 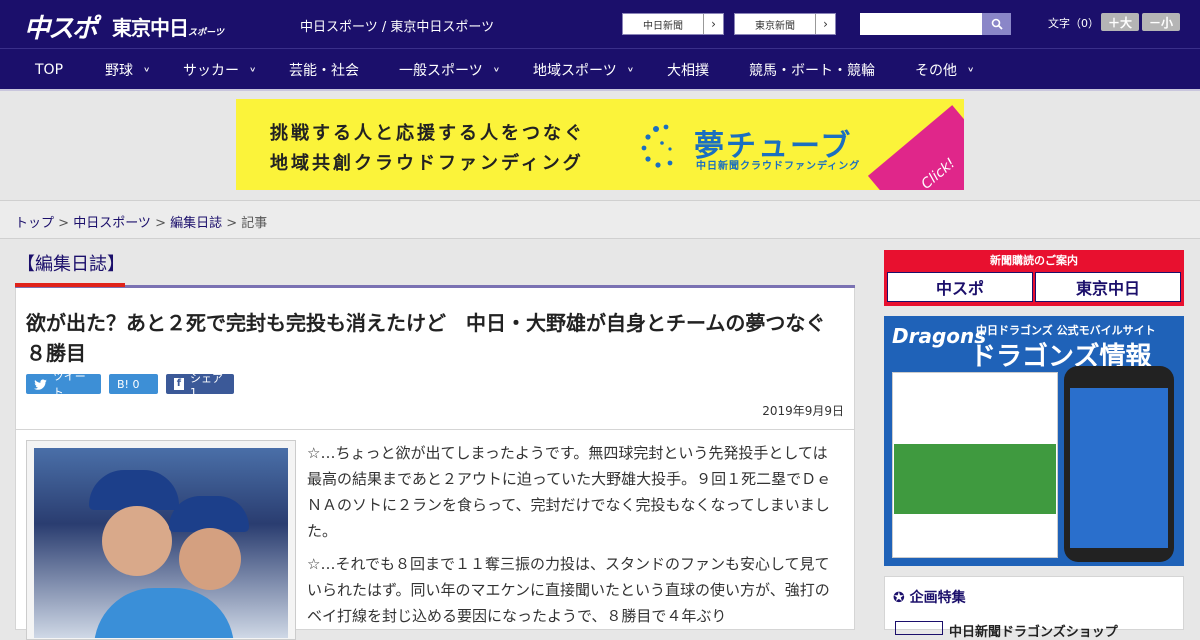 What do you see at coordinates (1161, 22) in the screenshot?
I see `font-decrease-button: －小` at bounding box center [1161, 22].